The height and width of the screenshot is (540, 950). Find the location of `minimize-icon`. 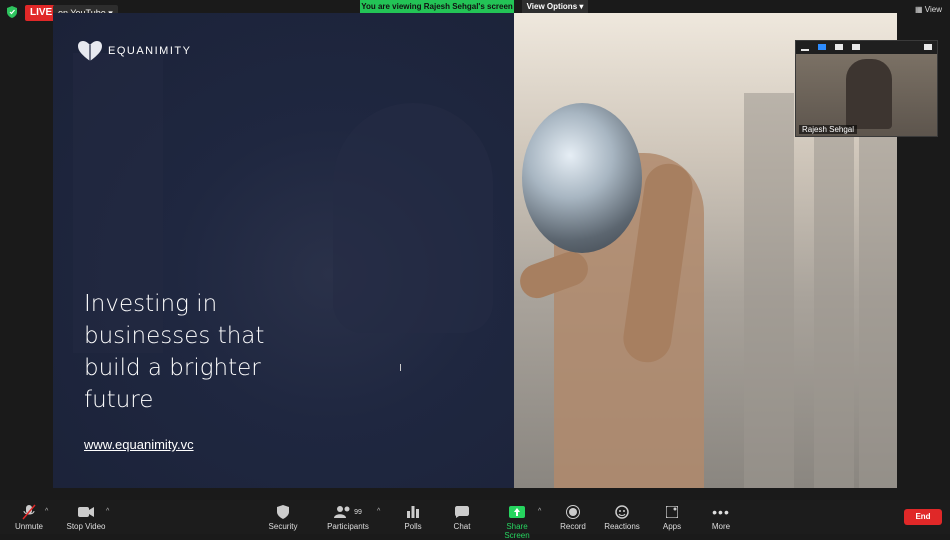

minimize-icon is located at coordinates (805, 50).